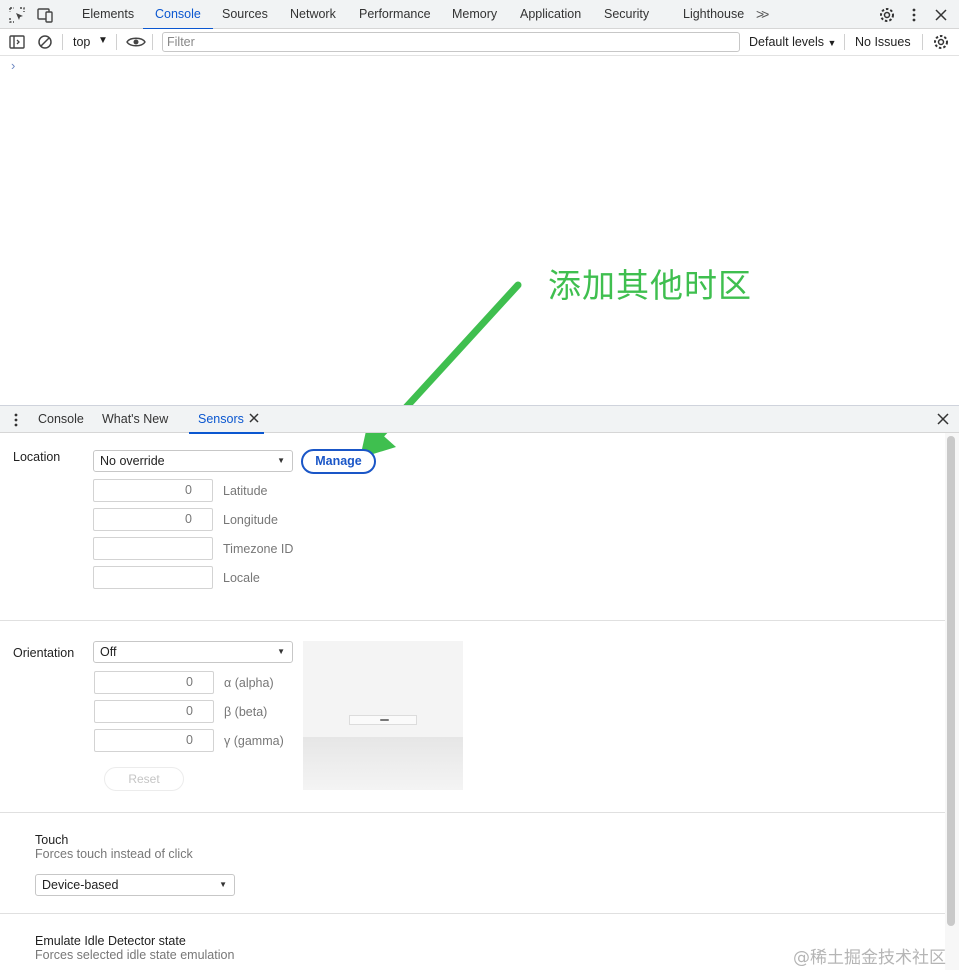  Describe the element at coordinates (135, 955) in the screenshot. I see `idle-subtitle: Forces selected idle state emulation` at that location.